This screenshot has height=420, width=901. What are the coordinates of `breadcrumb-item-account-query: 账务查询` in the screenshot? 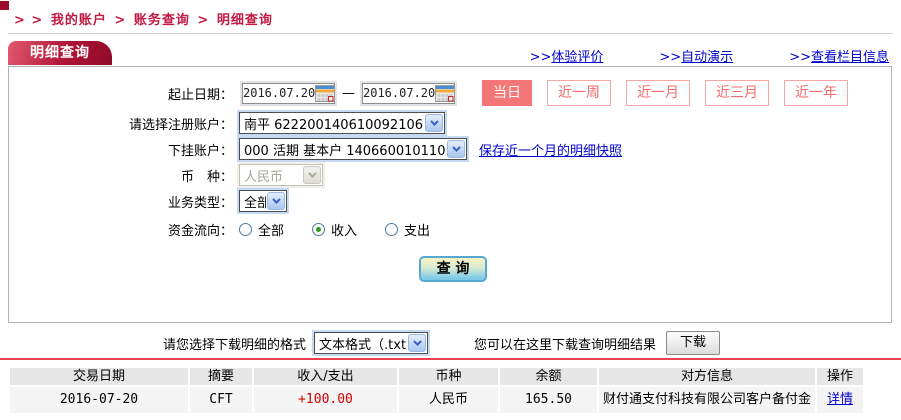 It's located at (162, 20).